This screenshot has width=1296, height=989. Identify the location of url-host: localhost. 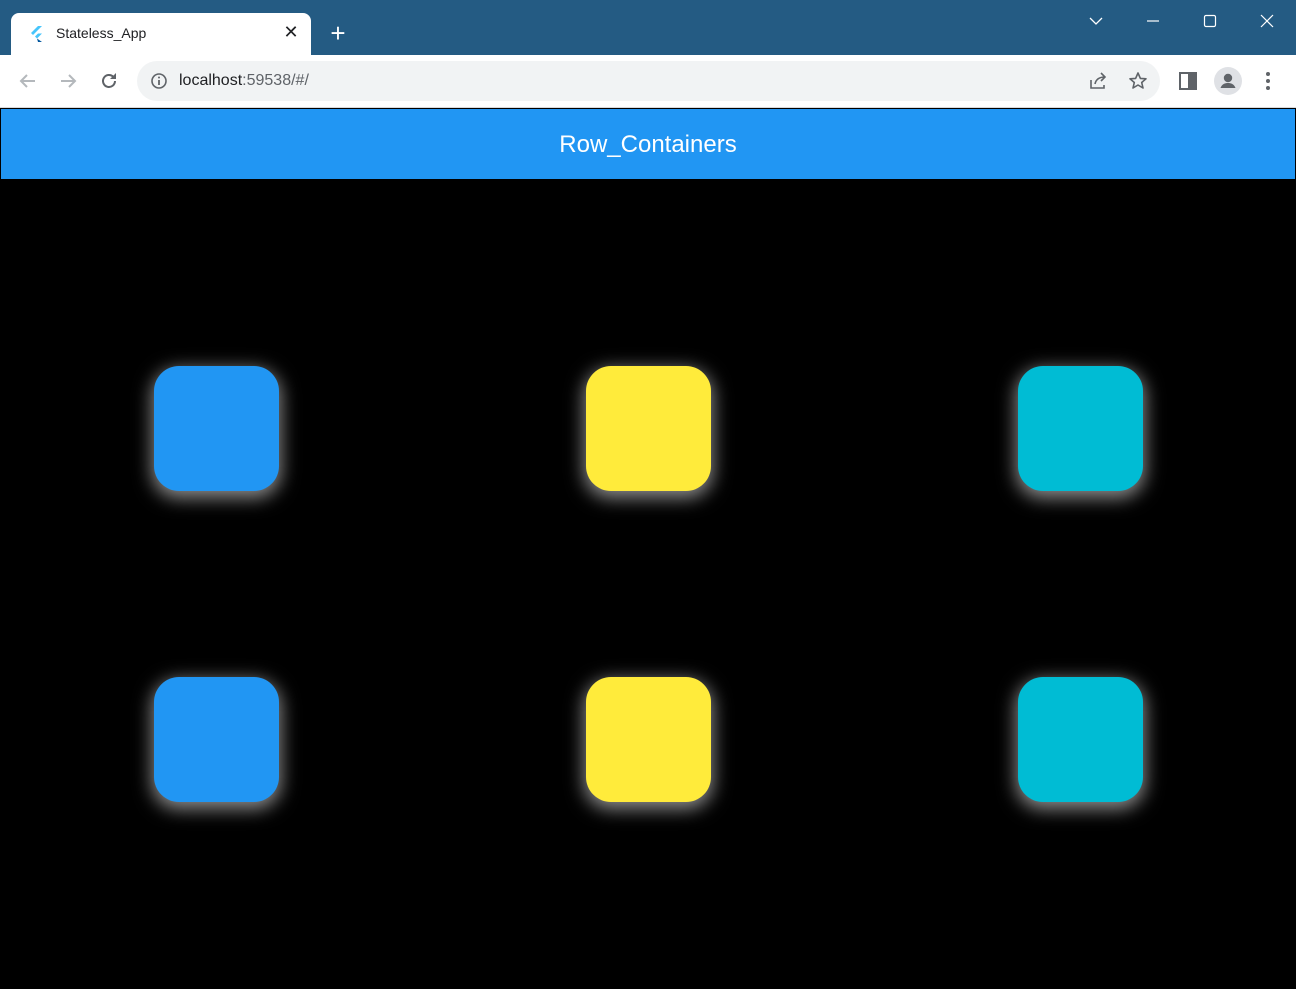
(211, 80).